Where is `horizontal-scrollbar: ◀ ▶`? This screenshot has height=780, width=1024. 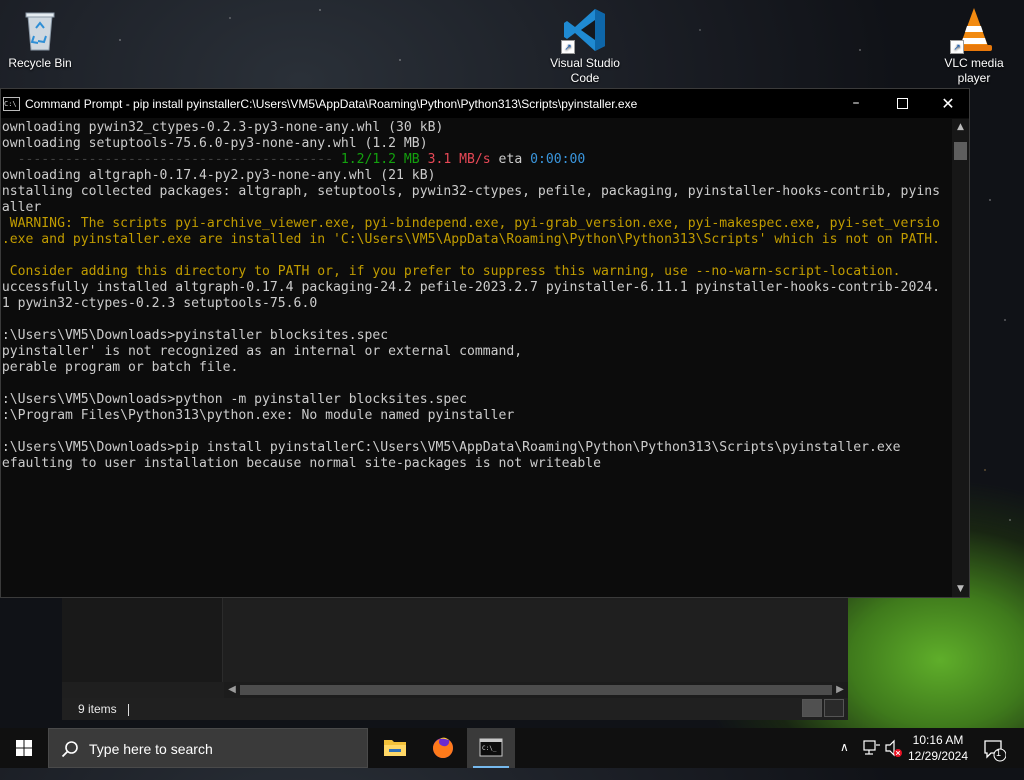
horizontal-scrollbar: ◀ ▶ is located at coordinates (536, 690).